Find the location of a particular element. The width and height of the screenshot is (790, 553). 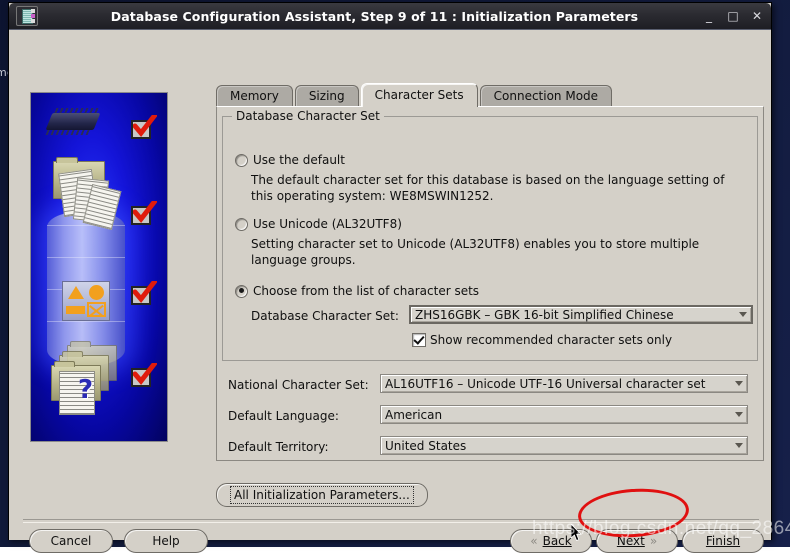

group-legend: Database Character Set is located at coordinates (308, 116).